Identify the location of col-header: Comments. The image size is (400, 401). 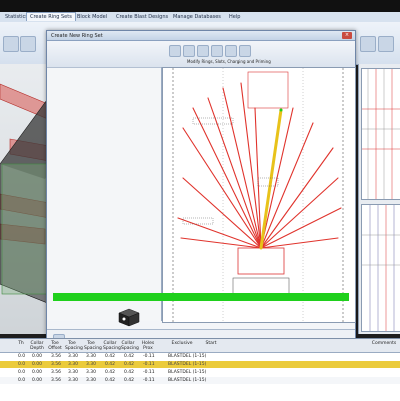
(384, 343).